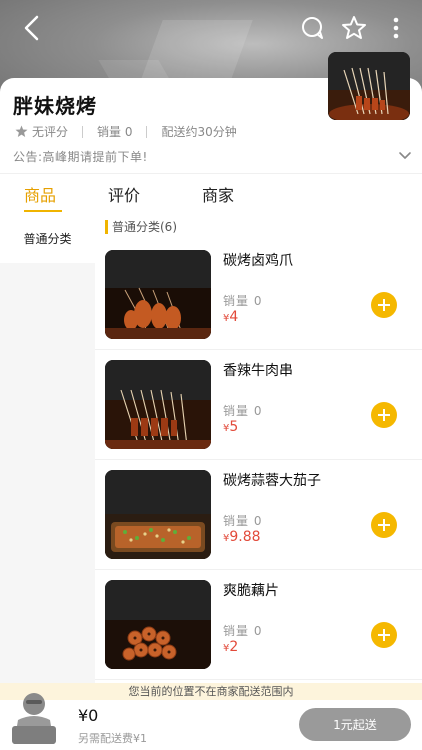 The width and height of the screenshot is (422, 750). I want to click on tab-products: 商品, so click(40, 194).